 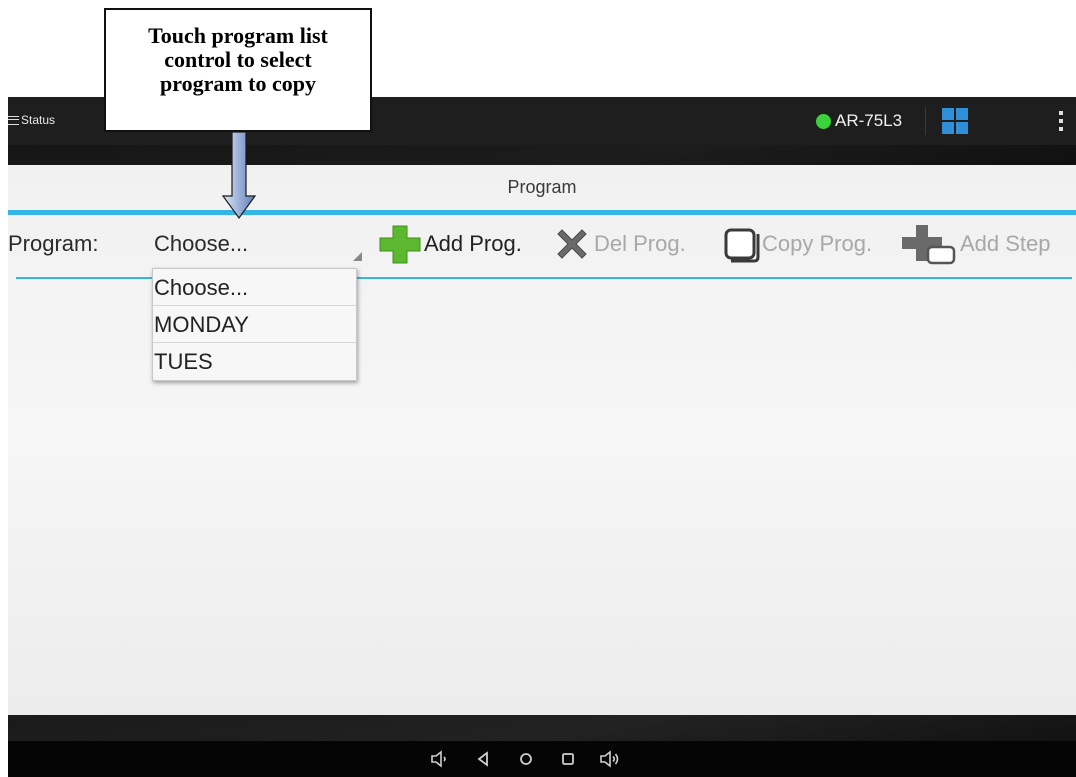 What do you see at coordinates (483, 759) in the screenshot?
I see `back-icon` at bounding box center [483, 759].